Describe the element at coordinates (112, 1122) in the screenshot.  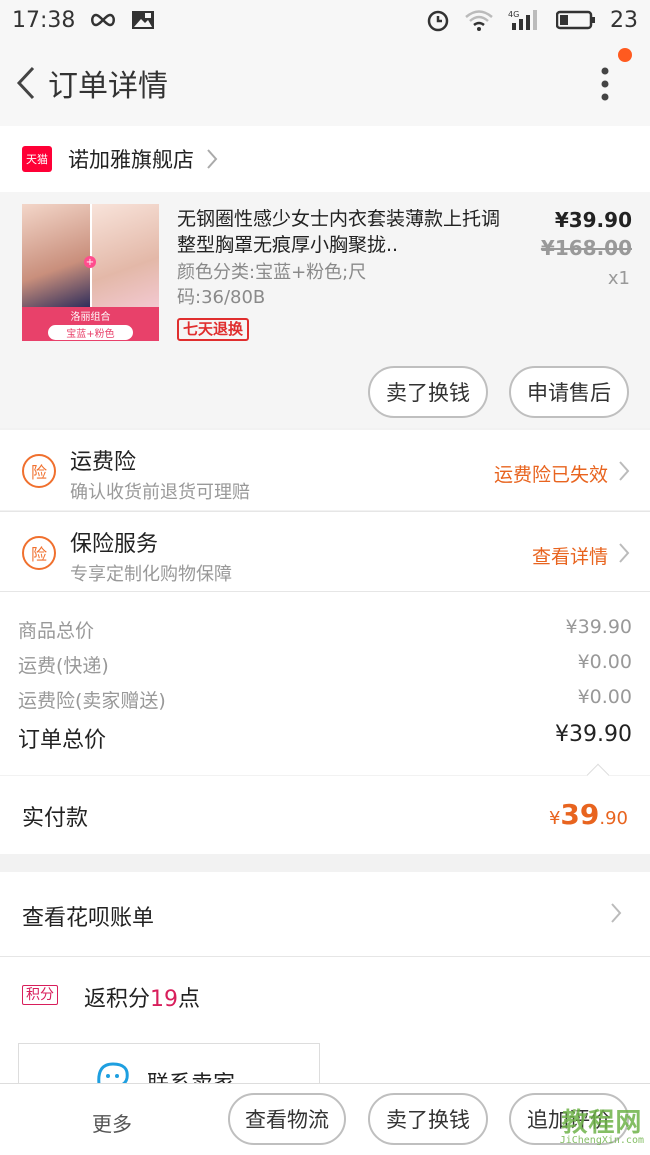
I see `more-link: 更多` at that location.